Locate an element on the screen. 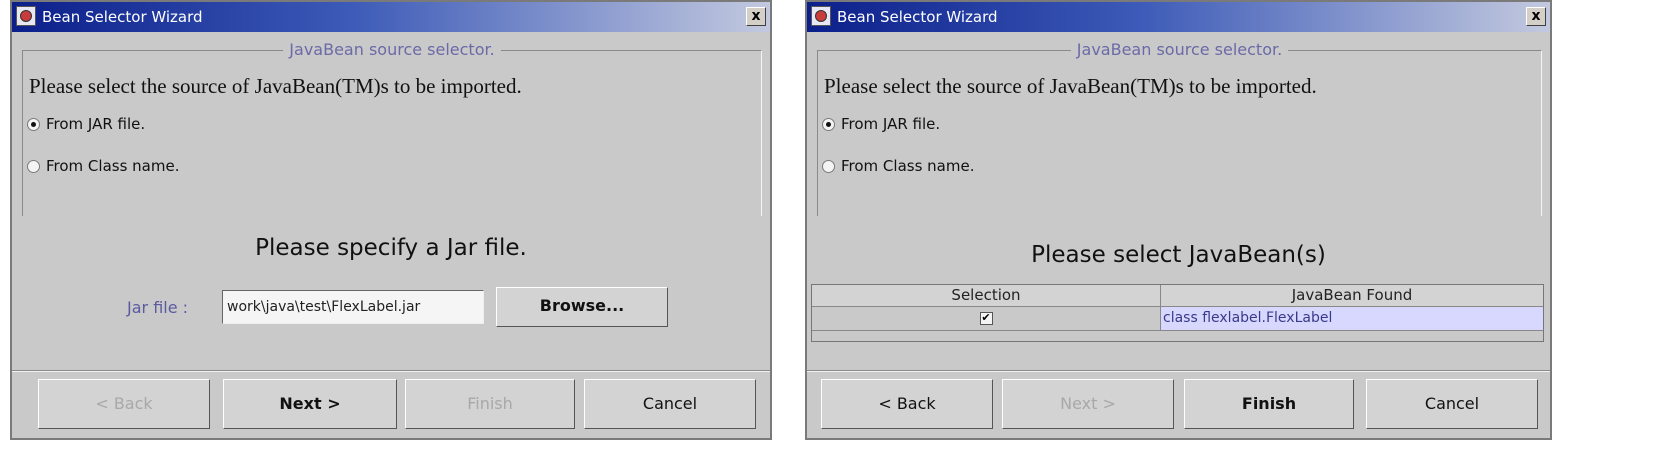 The image size is (1678, 470). step-heading: Please select JavaBean(s) is located at coordinates (1178, 255).